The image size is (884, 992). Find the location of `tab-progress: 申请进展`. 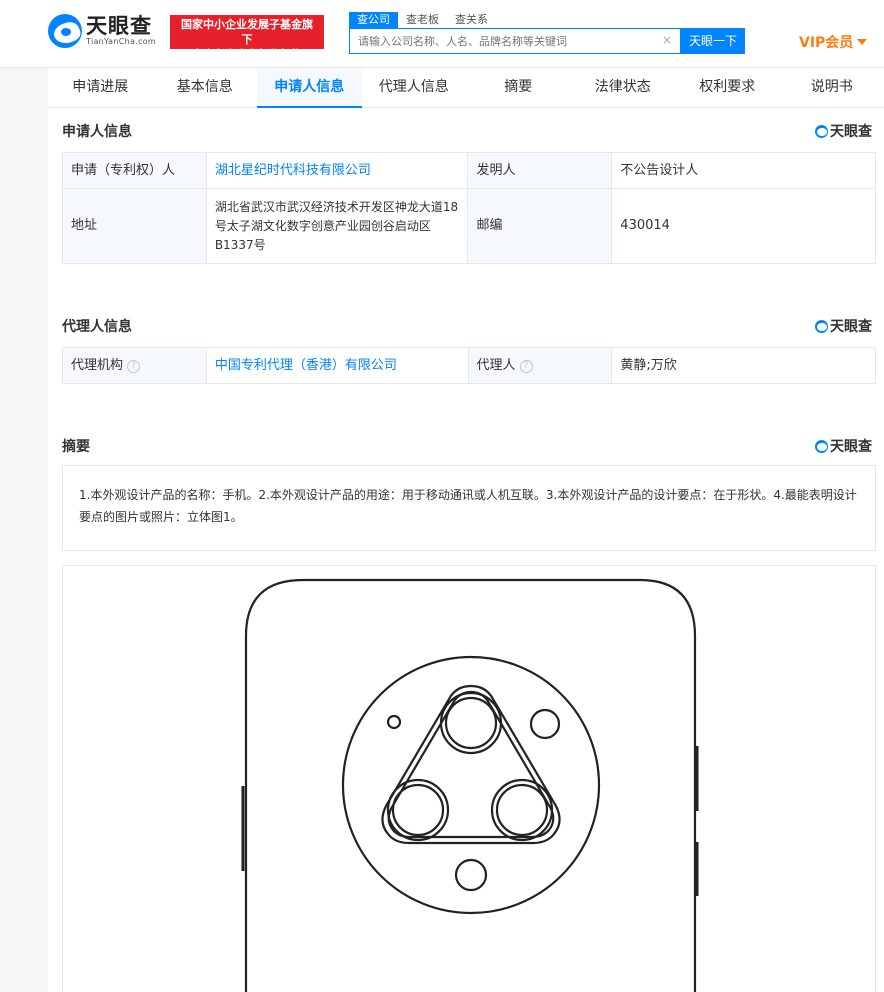

tab-progress: 申请进展 is located at coordinates (100, 88).